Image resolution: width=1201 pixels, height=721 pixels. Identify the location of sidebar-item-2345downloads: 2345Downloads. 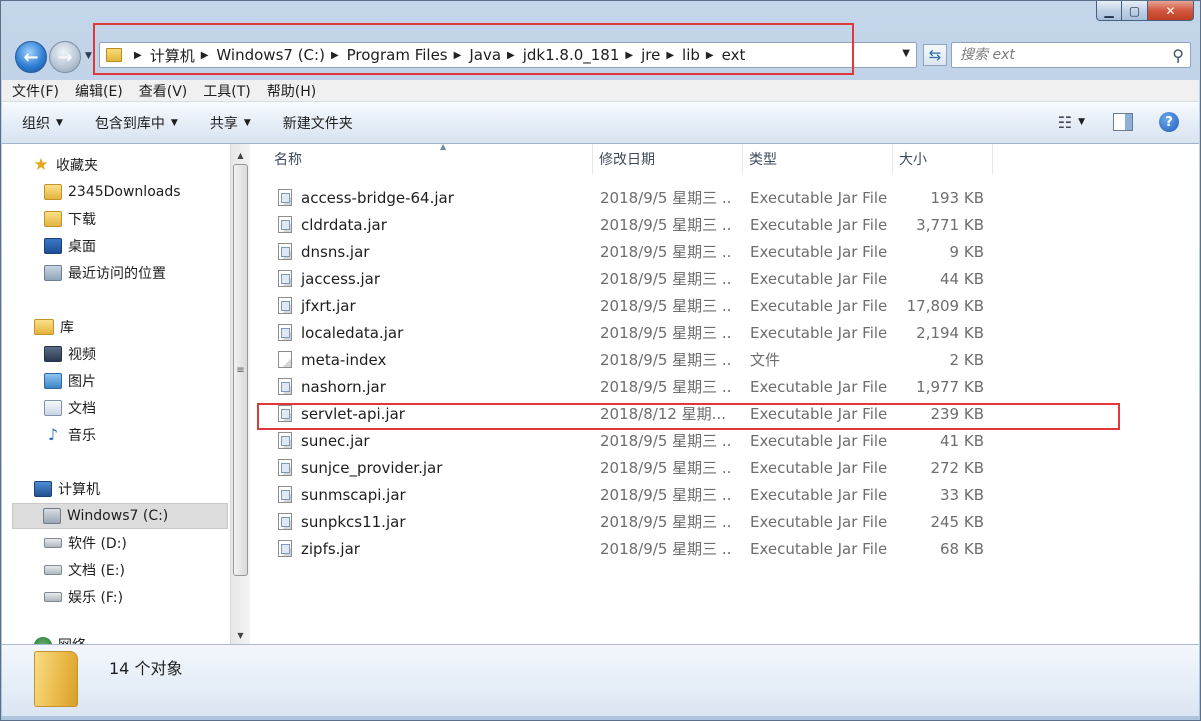
(112, 192).